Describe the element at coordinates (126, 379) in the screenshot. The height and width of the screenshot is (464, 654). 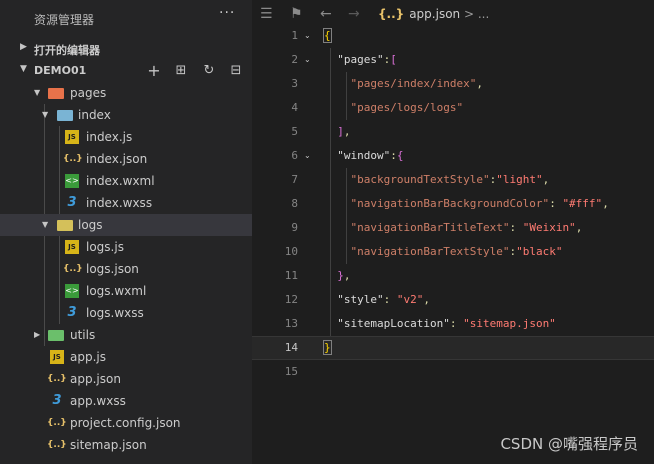
I see `tree-file: {..} app.json` at that location.